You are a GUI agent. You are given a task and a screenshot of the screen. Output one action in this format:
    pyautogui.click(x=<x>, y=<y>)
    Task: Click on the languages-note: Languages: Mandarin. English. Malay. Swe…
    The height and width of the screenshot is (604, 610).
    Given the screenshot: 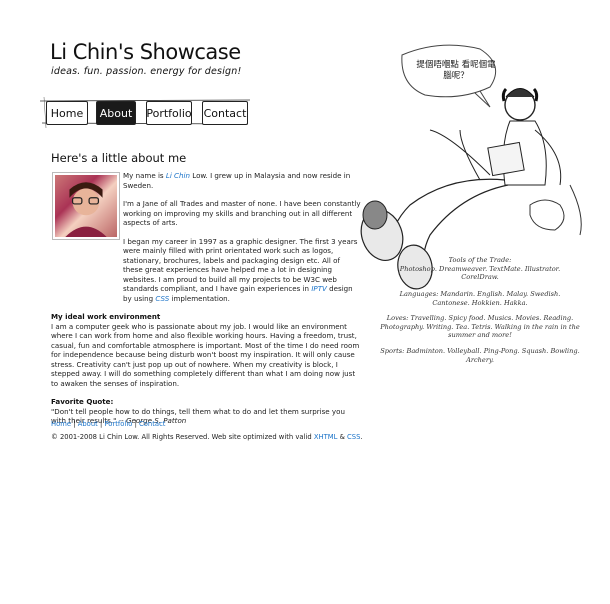 What is the action you would take?
    pyautogui.click(x=480, y=298)
    